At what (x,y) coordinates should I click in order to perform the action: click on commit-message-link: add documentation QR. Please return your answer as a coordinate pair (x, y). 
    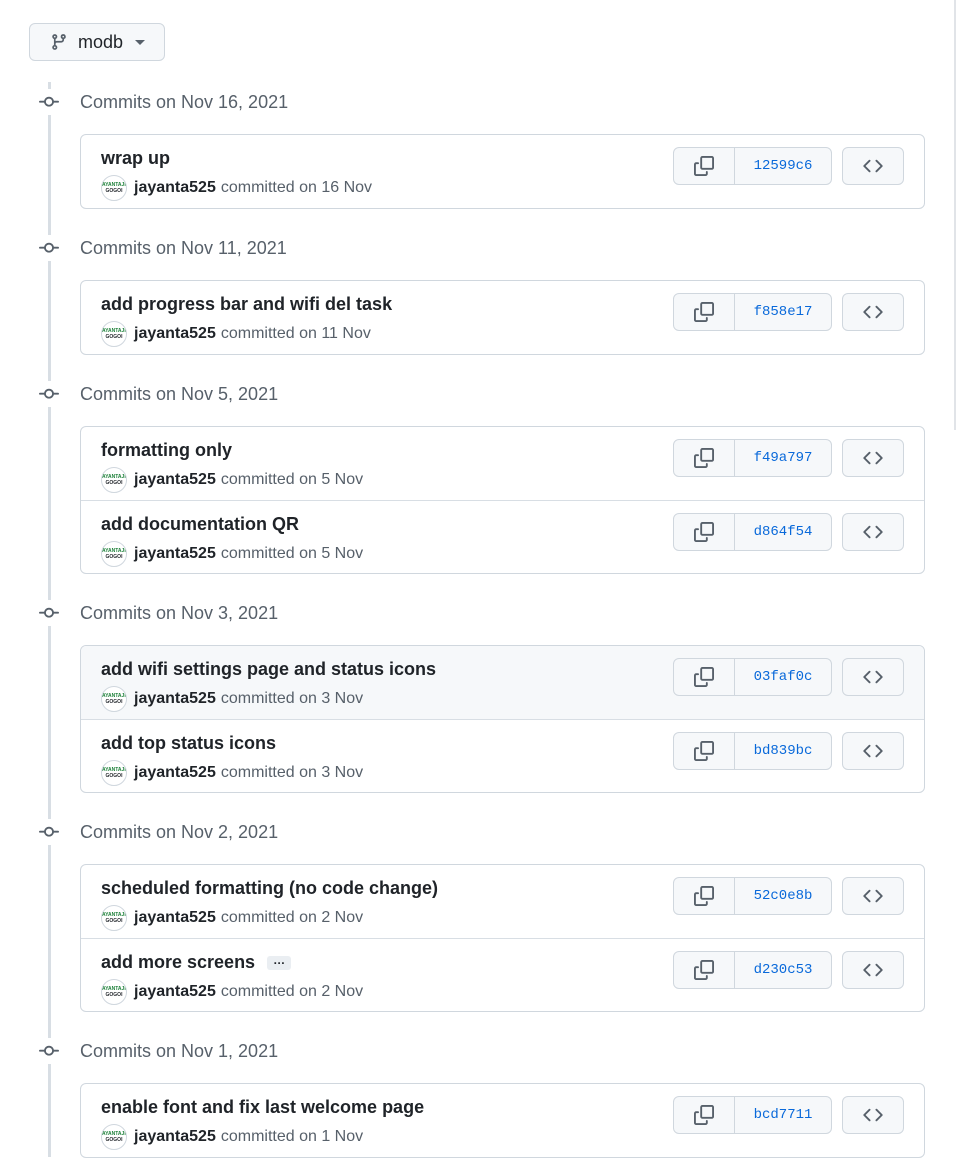
    Looking at the image, I should click on (200, 524).